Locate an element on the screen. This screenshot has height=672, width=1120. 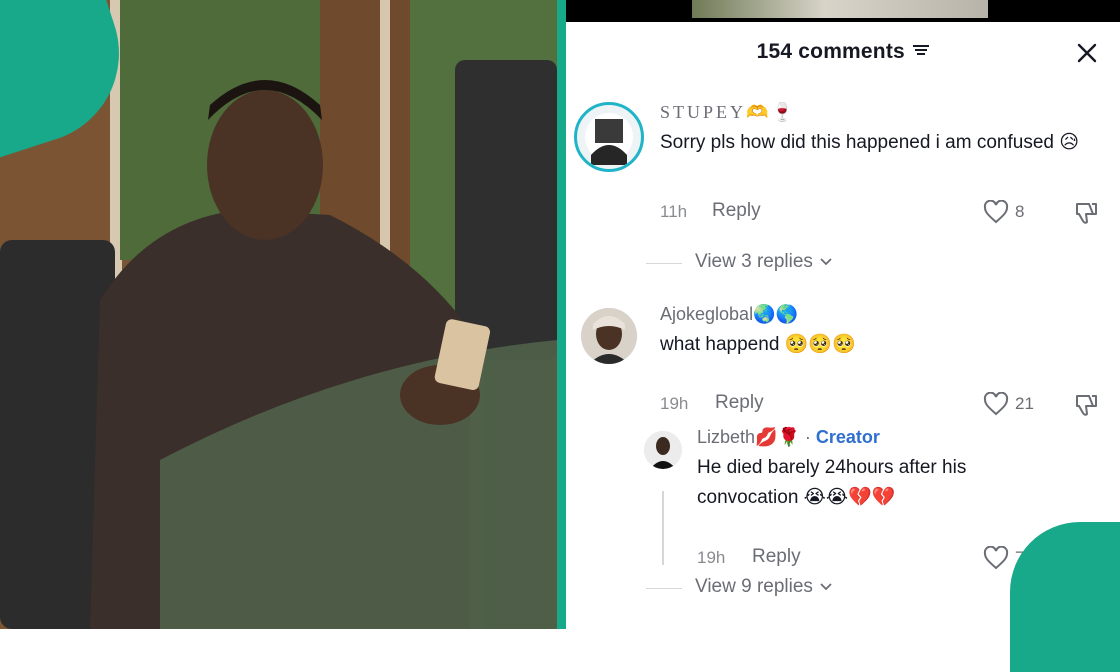
like-count: 8 is located at coordinates (1020, 211).